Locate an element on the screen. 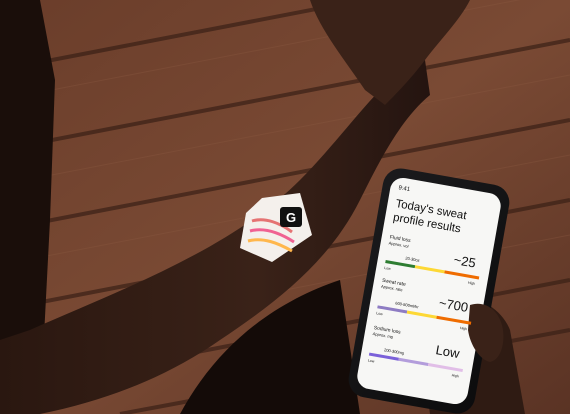  patch-logo-text: G is located at coordinates (291, 217).